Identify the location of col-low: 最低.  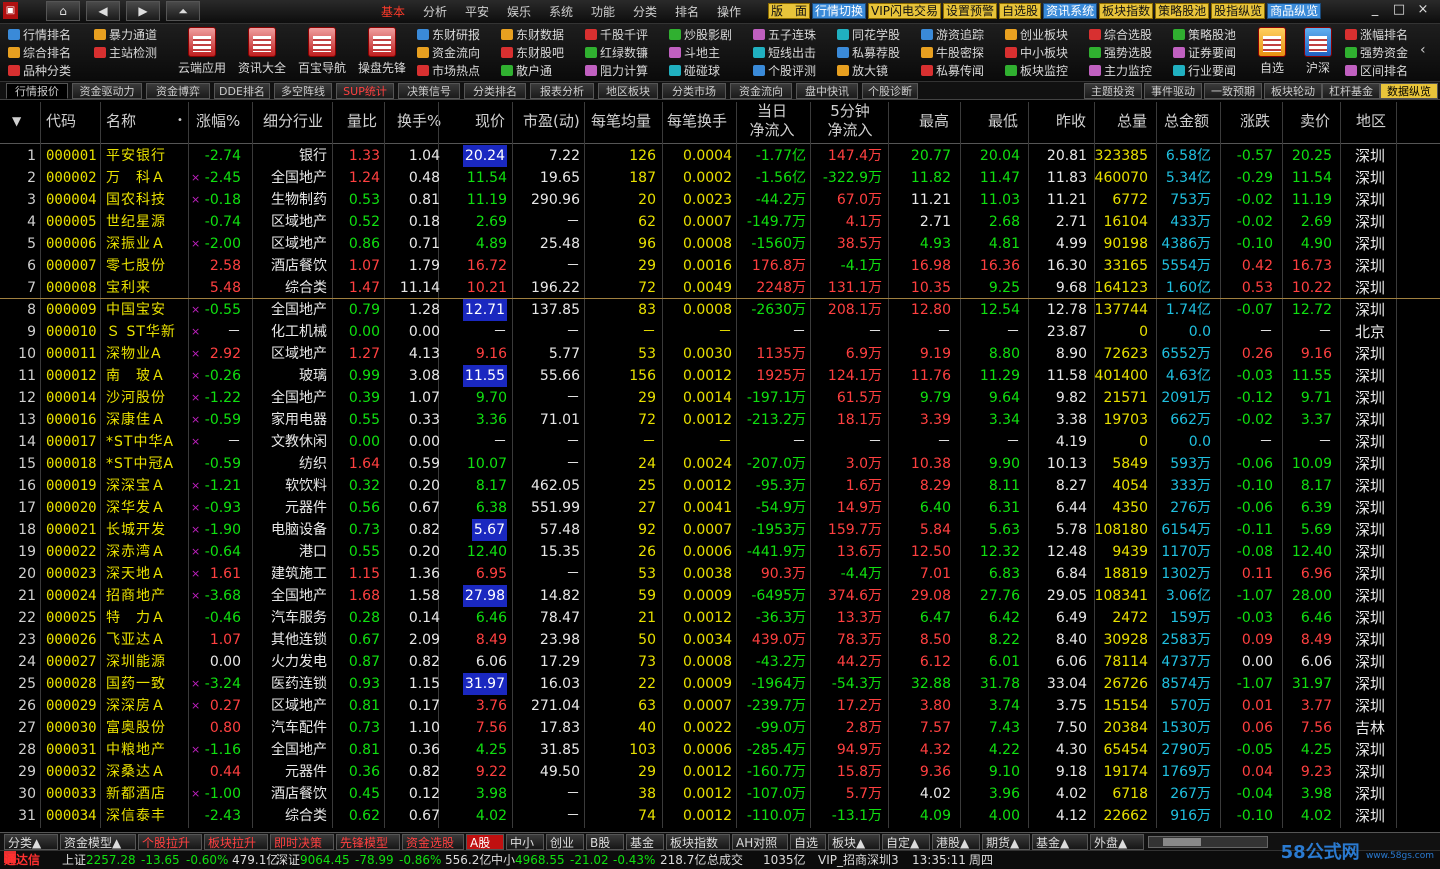
(1003, 123).